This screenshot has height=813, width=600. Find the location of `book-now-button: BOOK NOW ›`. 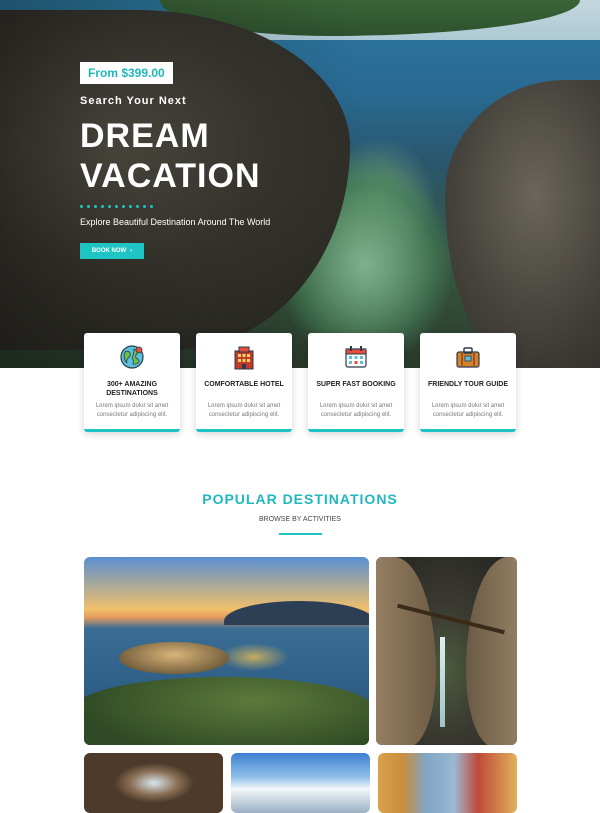

book-now-button: BOOK NOW › is located at coordinates (112, 251).